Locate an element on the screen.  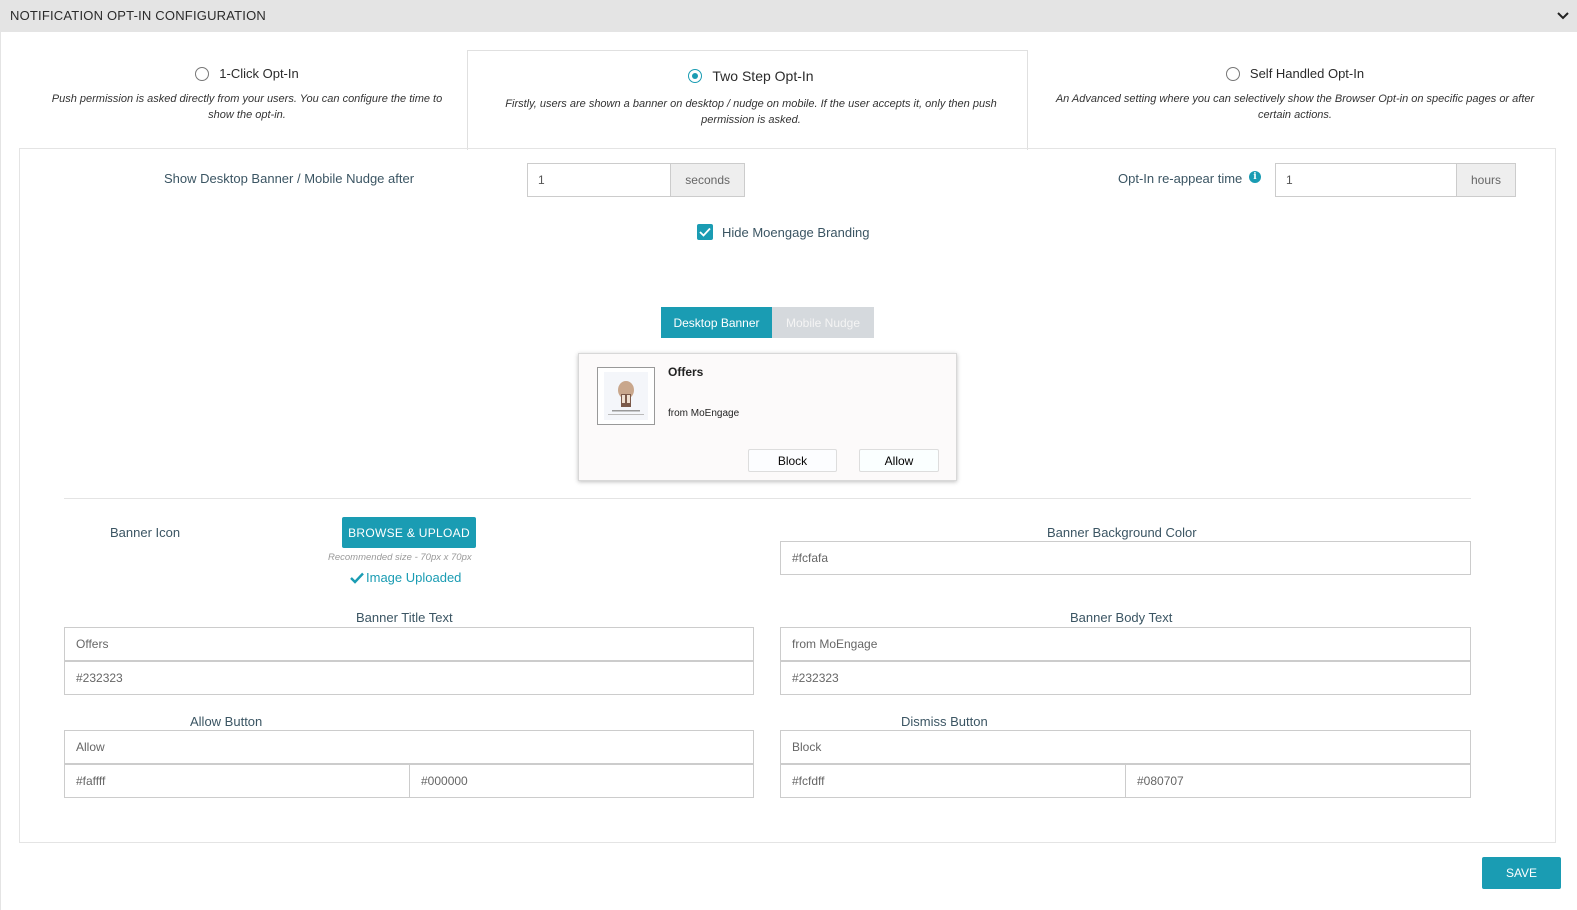
hide-branding-label: Hide Moengage Branding is located at coordinates (796, 232).